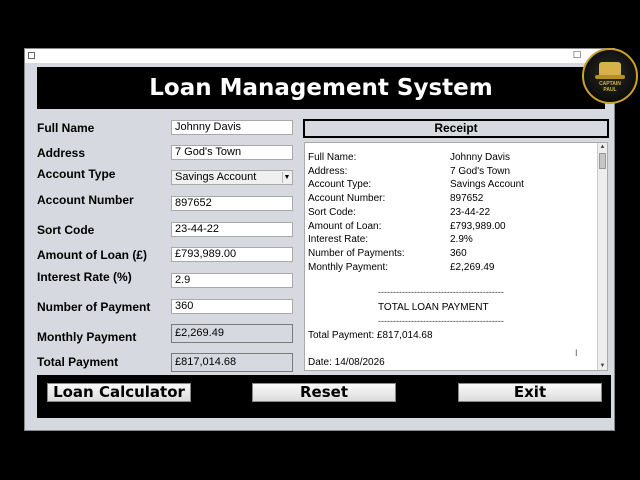  I want to click on receipt-total-line: Total Payment: £817,014.68, so click(370, 335).